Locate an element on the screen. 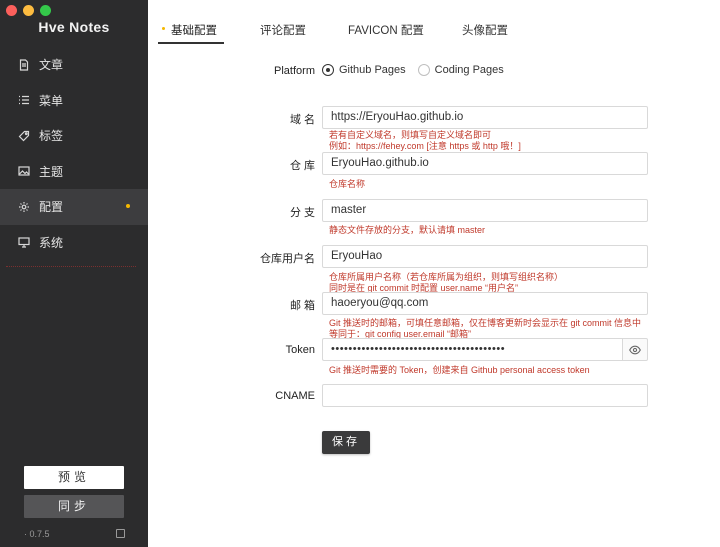 The height and width of the screenshot is (547, 720). close-window-button is located at coordinates (11, 10).